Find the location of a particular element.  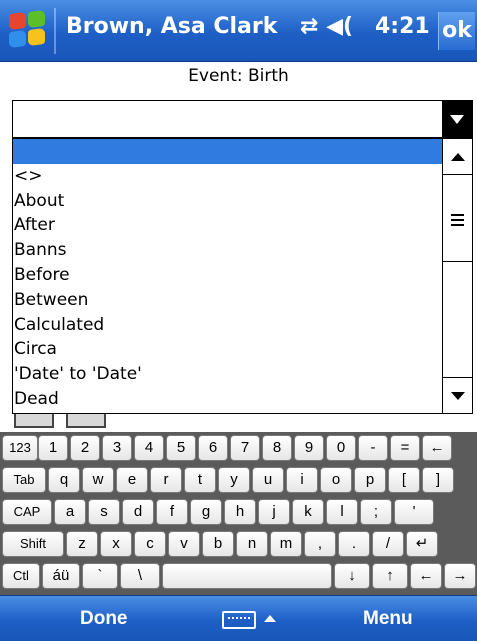

dropdown-option: <> is located at coordinates (228, 176).